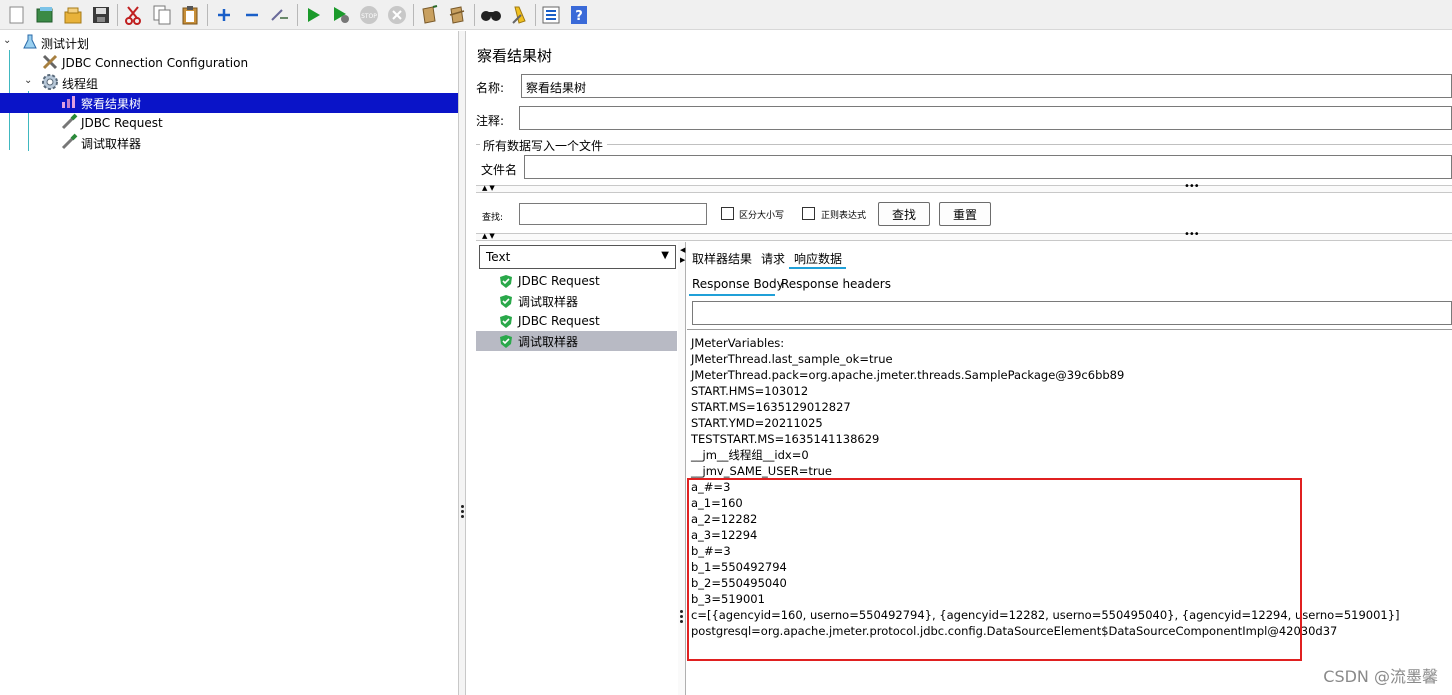  I want to click on regex-label: 正则表达式, so click(844, 216).